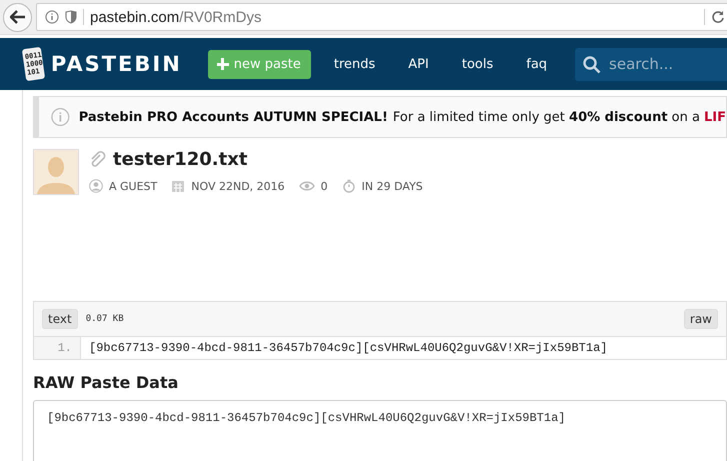  What do you see at coordinates (324, 186) in the screenshot?
I see `views-count: 0` at bounding box center [324, 186].